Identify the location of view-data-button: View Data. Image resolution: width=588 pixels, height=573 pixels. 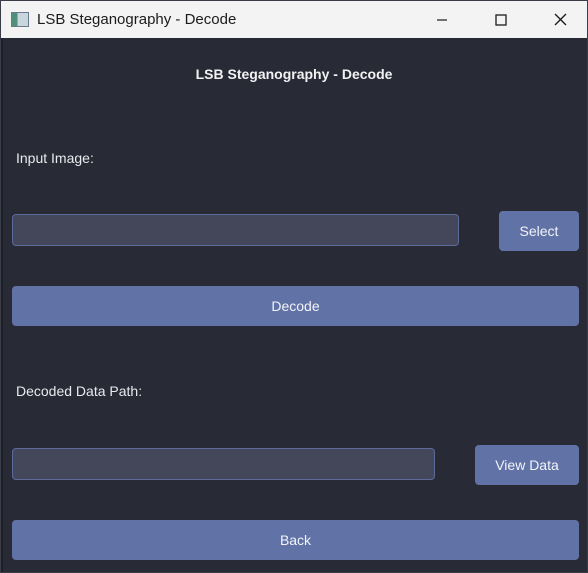
(527, 465).